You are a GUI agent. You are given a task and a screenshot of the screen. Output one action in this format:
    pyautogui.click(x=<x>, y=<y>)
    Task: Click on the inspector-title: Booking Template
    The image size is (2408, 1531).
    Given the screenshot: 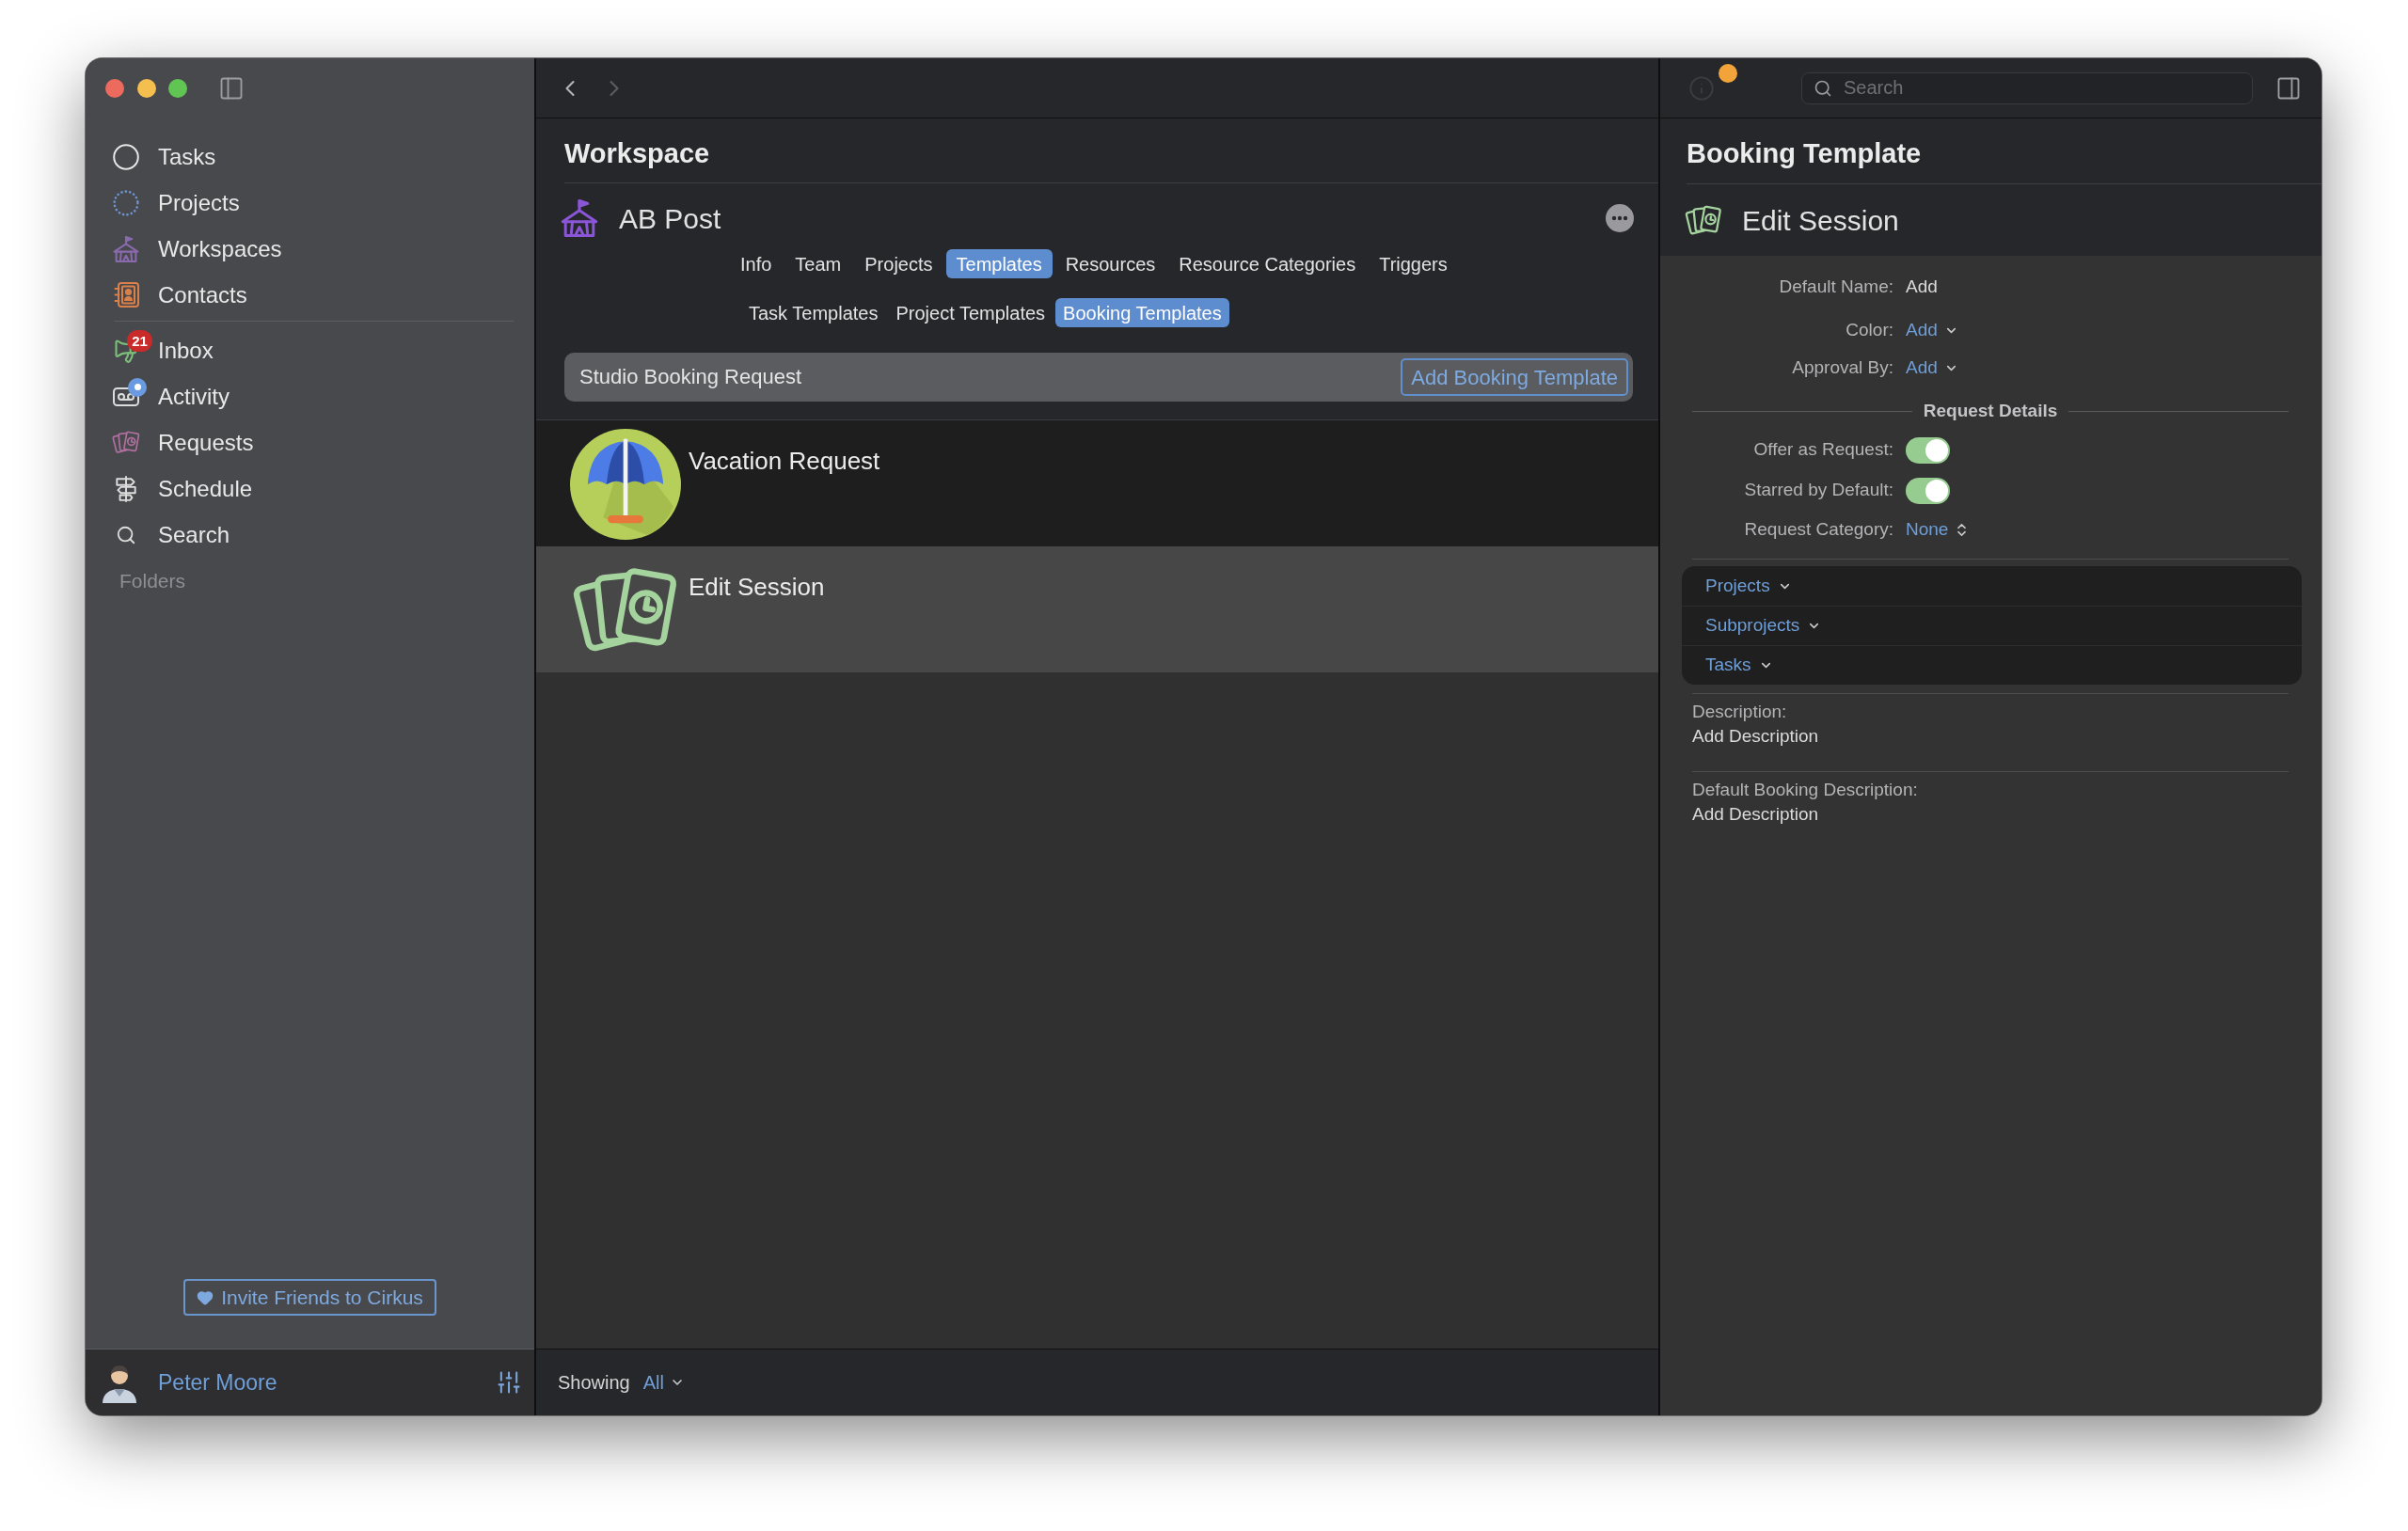 What is the action you would take?
    pyautogui.click(x=1805, y=153)
    